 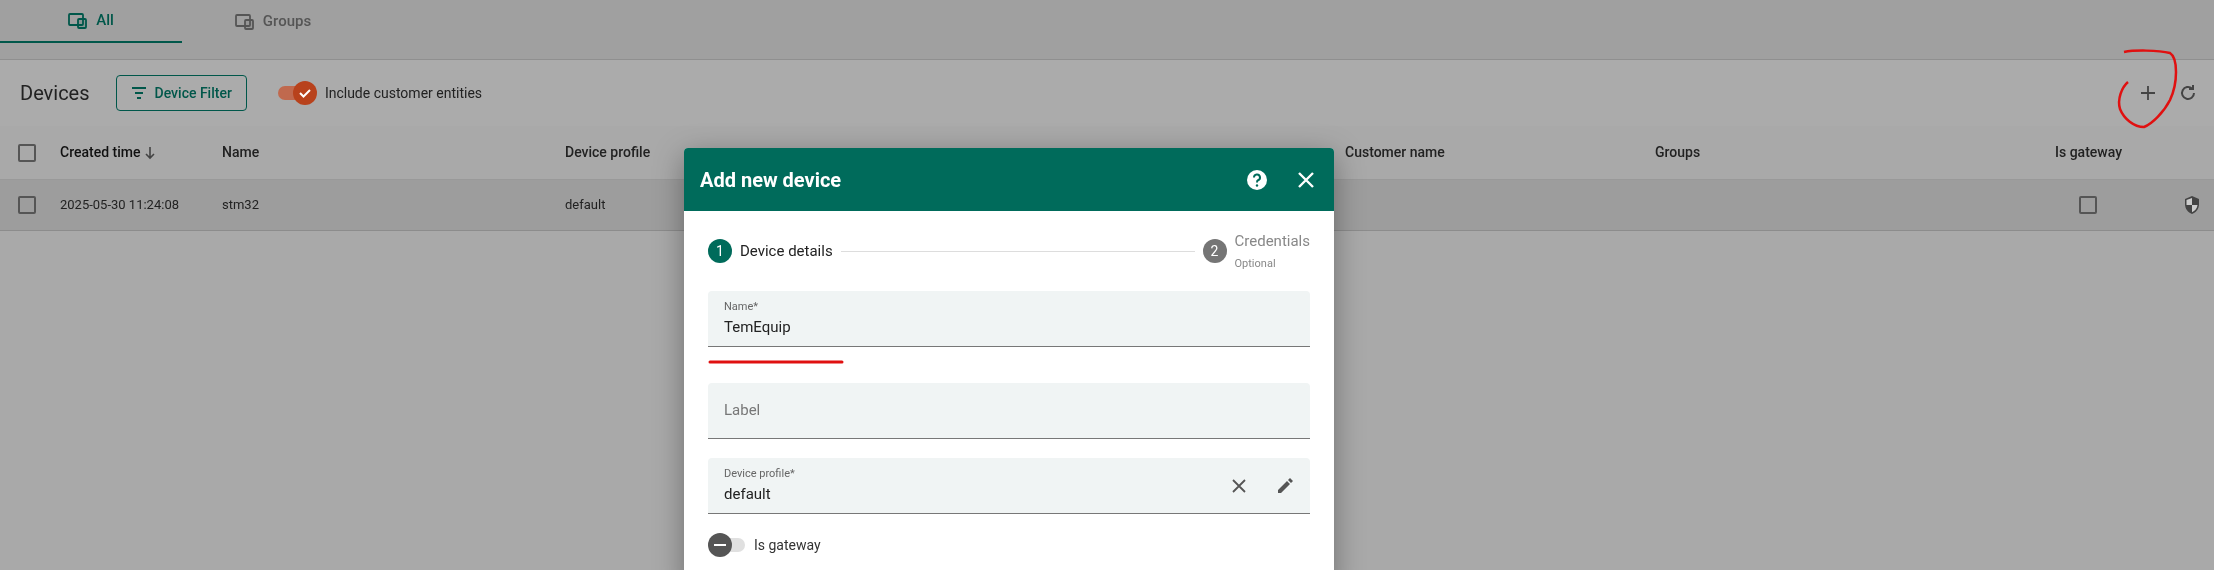 I want to click on table-cell-text: default, so click(x=586, y=205).